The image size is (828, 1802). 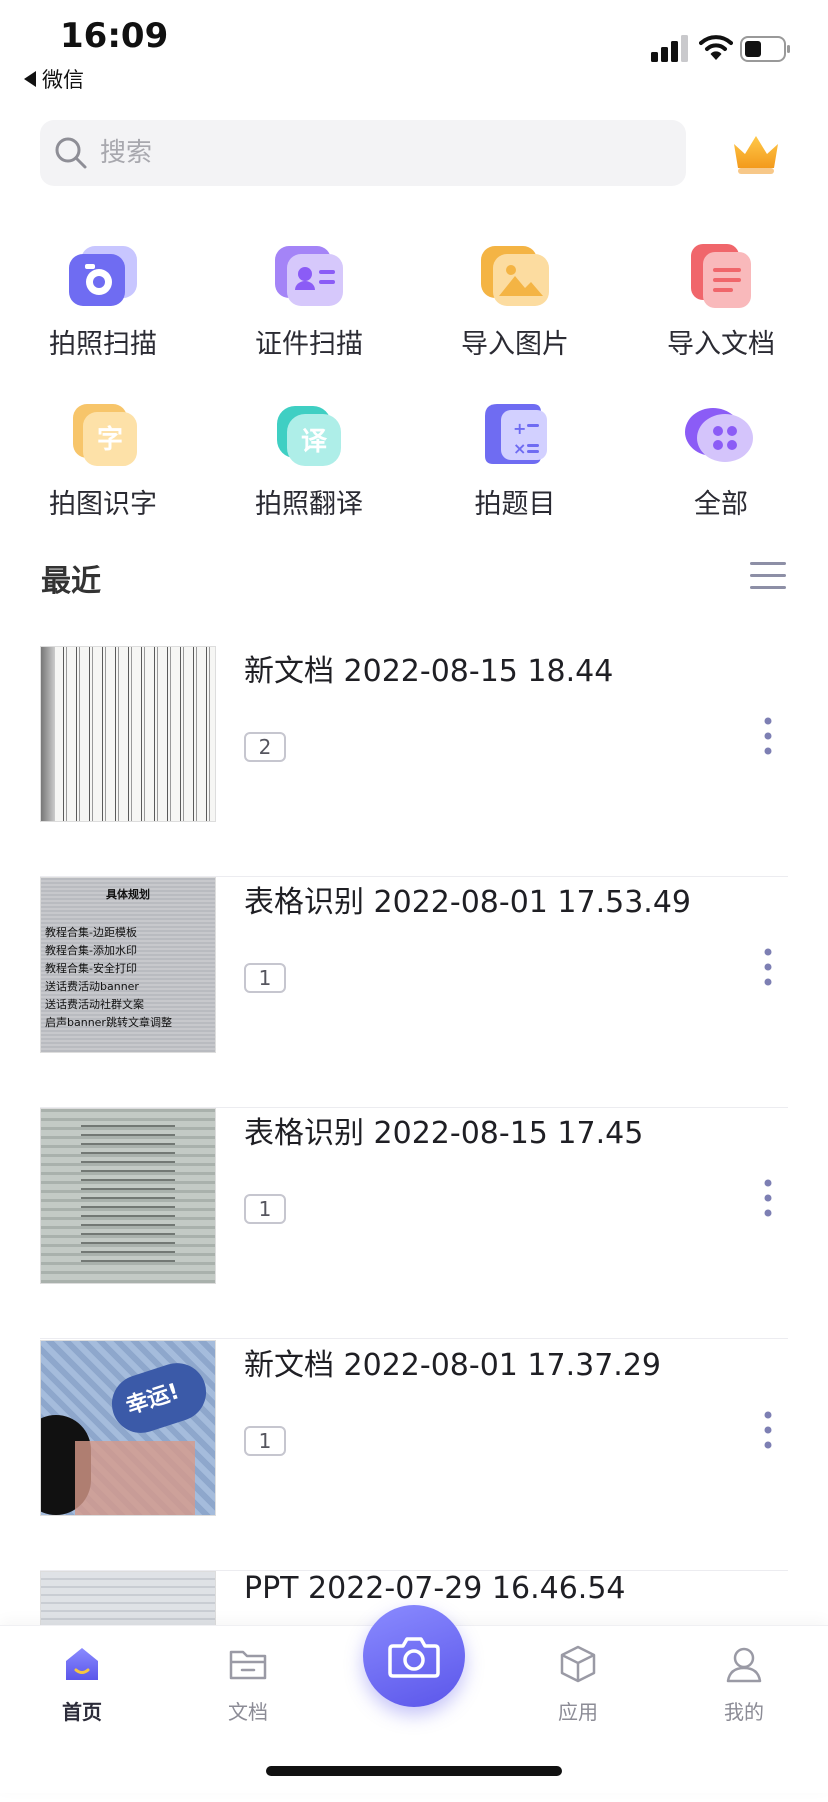 I want to click on feature-label: 证件扫描, so click(x=309, y=344).